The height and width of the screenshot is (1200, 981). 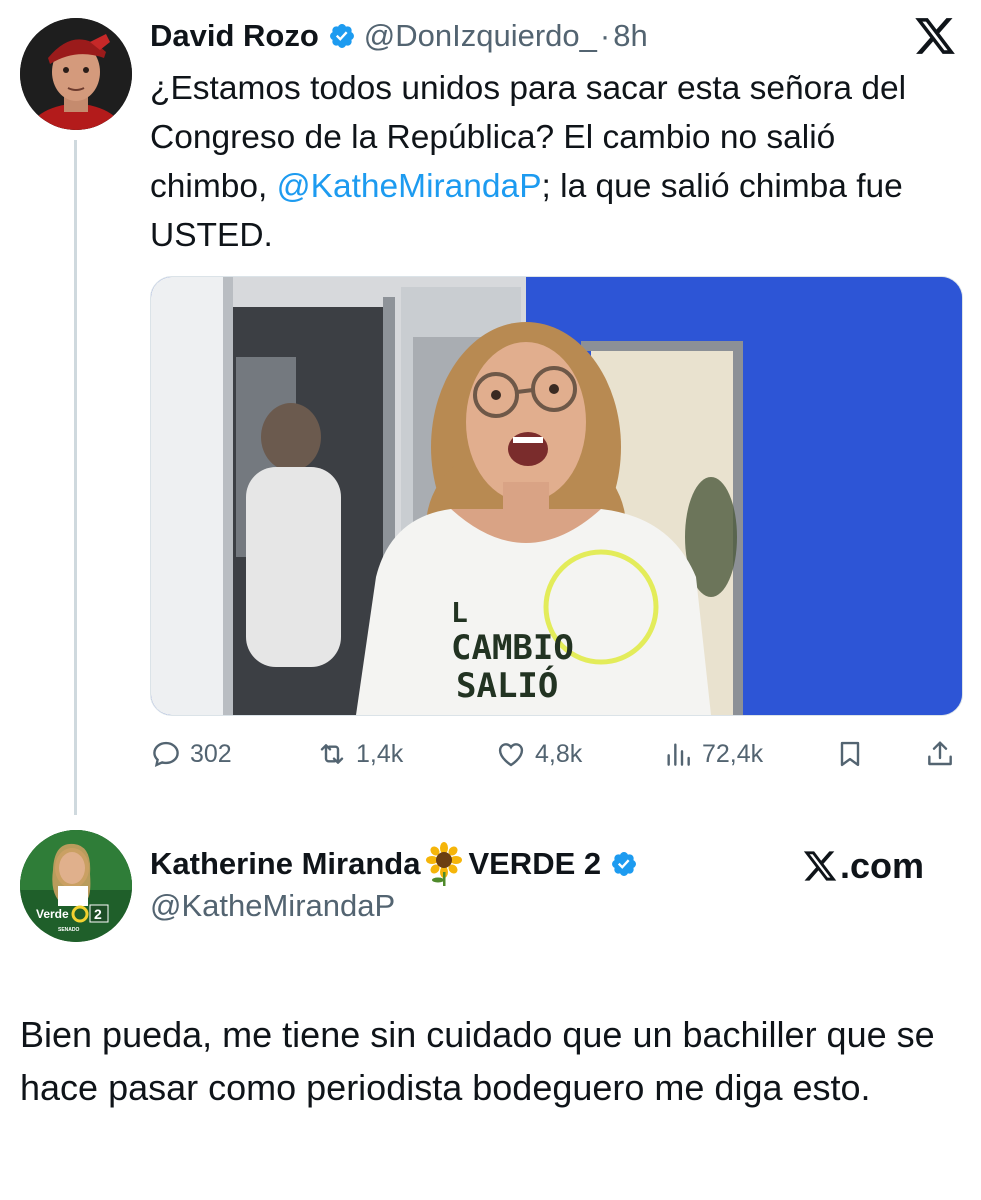 I want to click on shirt-print-line: L, so click(x=459, y=612).